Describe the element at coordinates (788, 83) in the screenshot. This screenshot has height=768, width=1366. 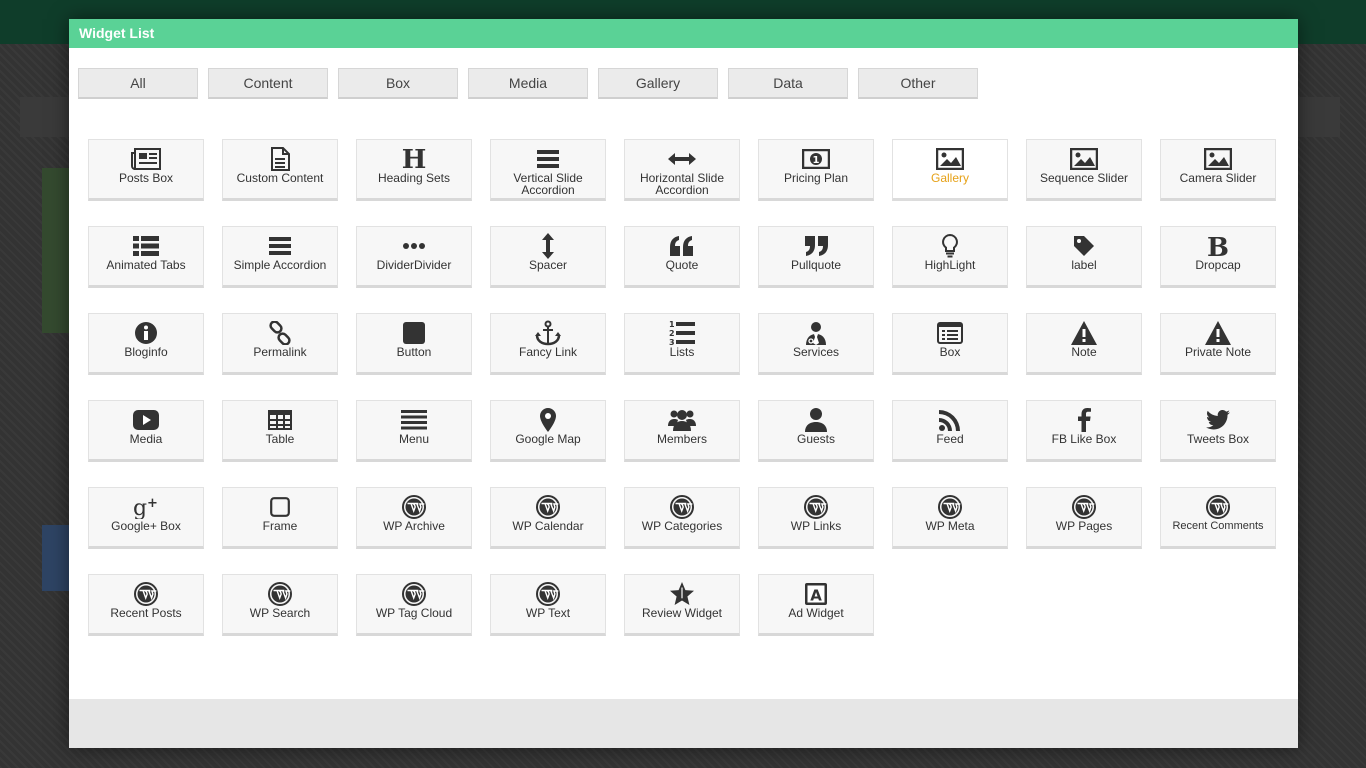
I see `filter-button-data: Data` at that location.